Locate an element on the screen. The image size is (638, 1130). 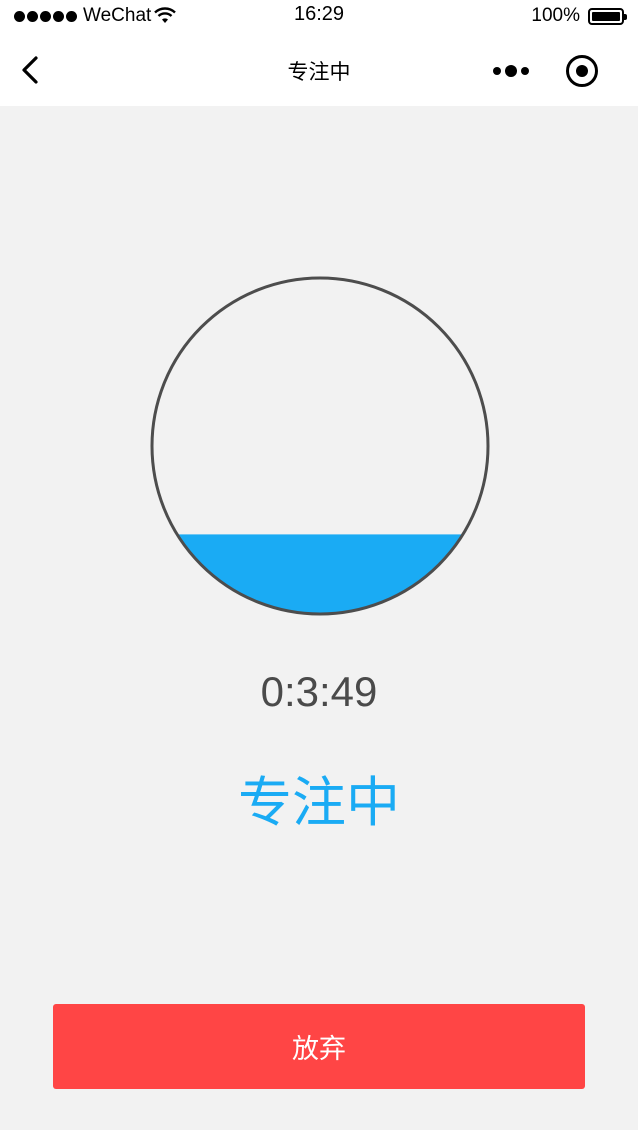
page-title: 专注中 is located at coordinates (319, 72).